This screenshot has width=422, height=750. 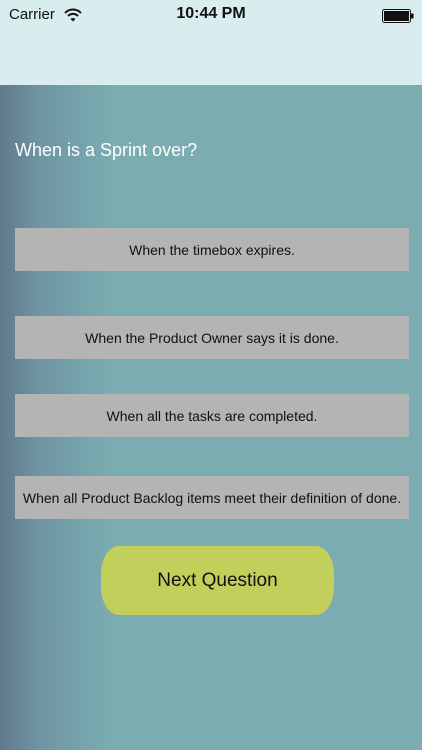 What do you see at coordinates (217, 580) in the screenshot?
I see `next-question-button: Next Question` at bounding box center [217, 580].